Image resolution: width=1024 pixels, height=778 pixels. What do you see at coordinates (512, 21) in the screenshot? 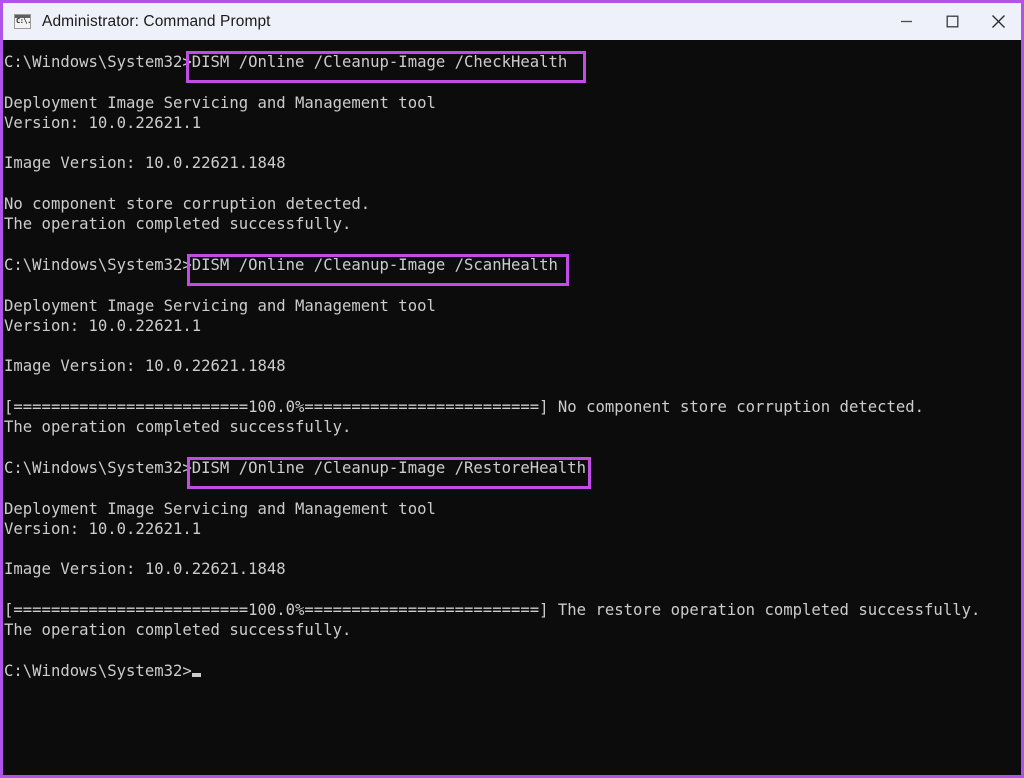
I see `window-titlebar: C:\. Administrator: Command Prompt` at bounding box center [512, 21].